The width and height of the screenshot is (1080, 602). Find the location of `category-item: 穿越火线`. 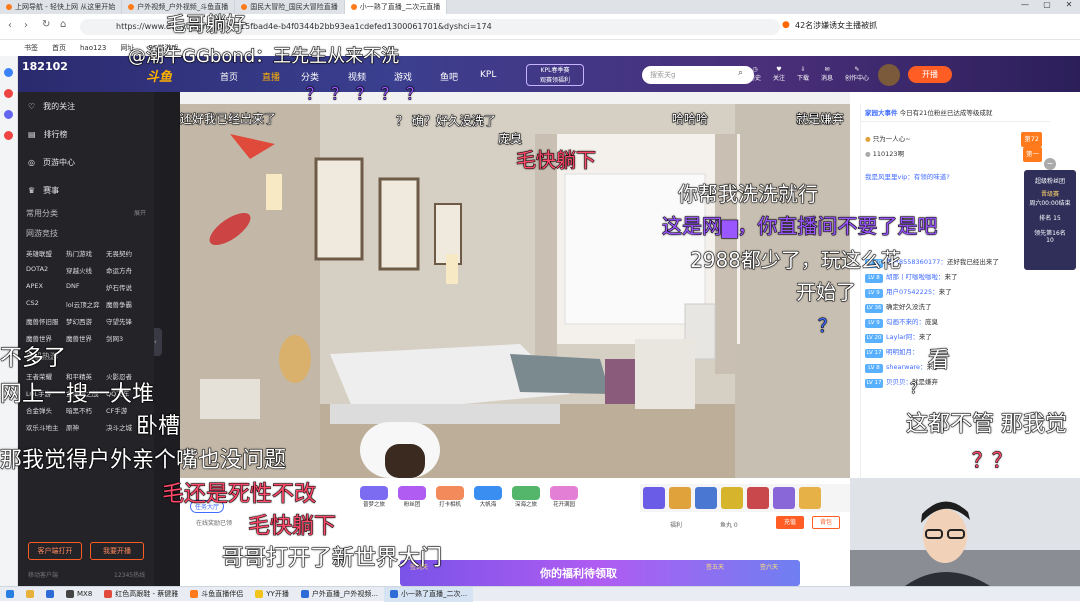

category-item: 穿越火线 is located at coordinates (86, 270).